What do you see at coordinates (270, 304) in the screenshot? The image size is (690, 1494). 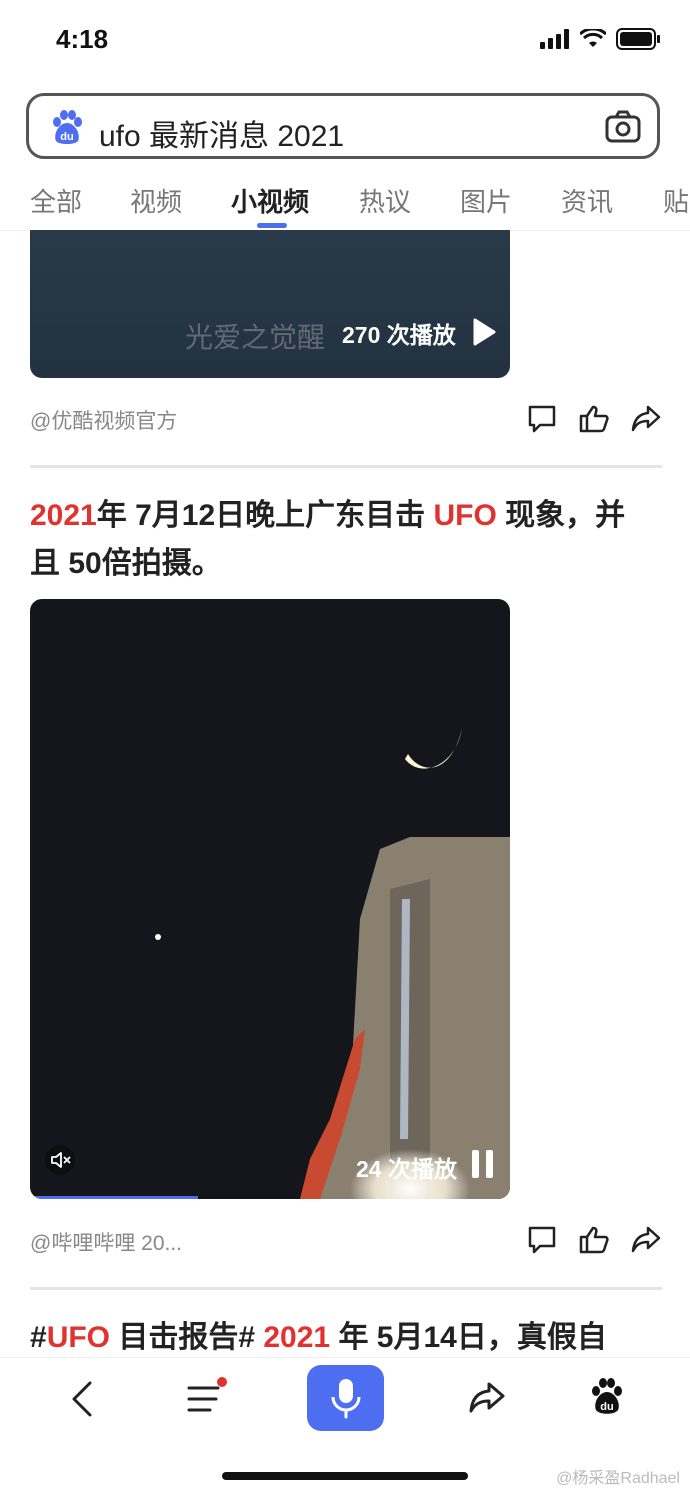 I see `video-thumbnail: 光爱之觉醒 270 次播放` at bounding box center [270, 304].